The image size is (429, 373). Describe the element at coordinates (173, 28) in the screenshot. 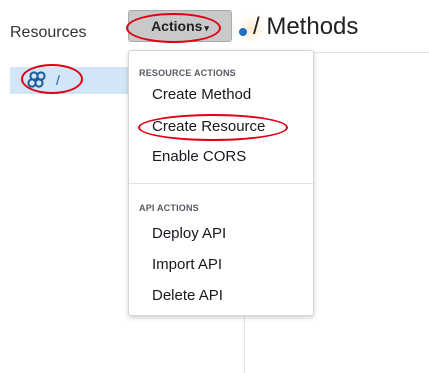

I see `annotation-ellipse-actions` at that location.